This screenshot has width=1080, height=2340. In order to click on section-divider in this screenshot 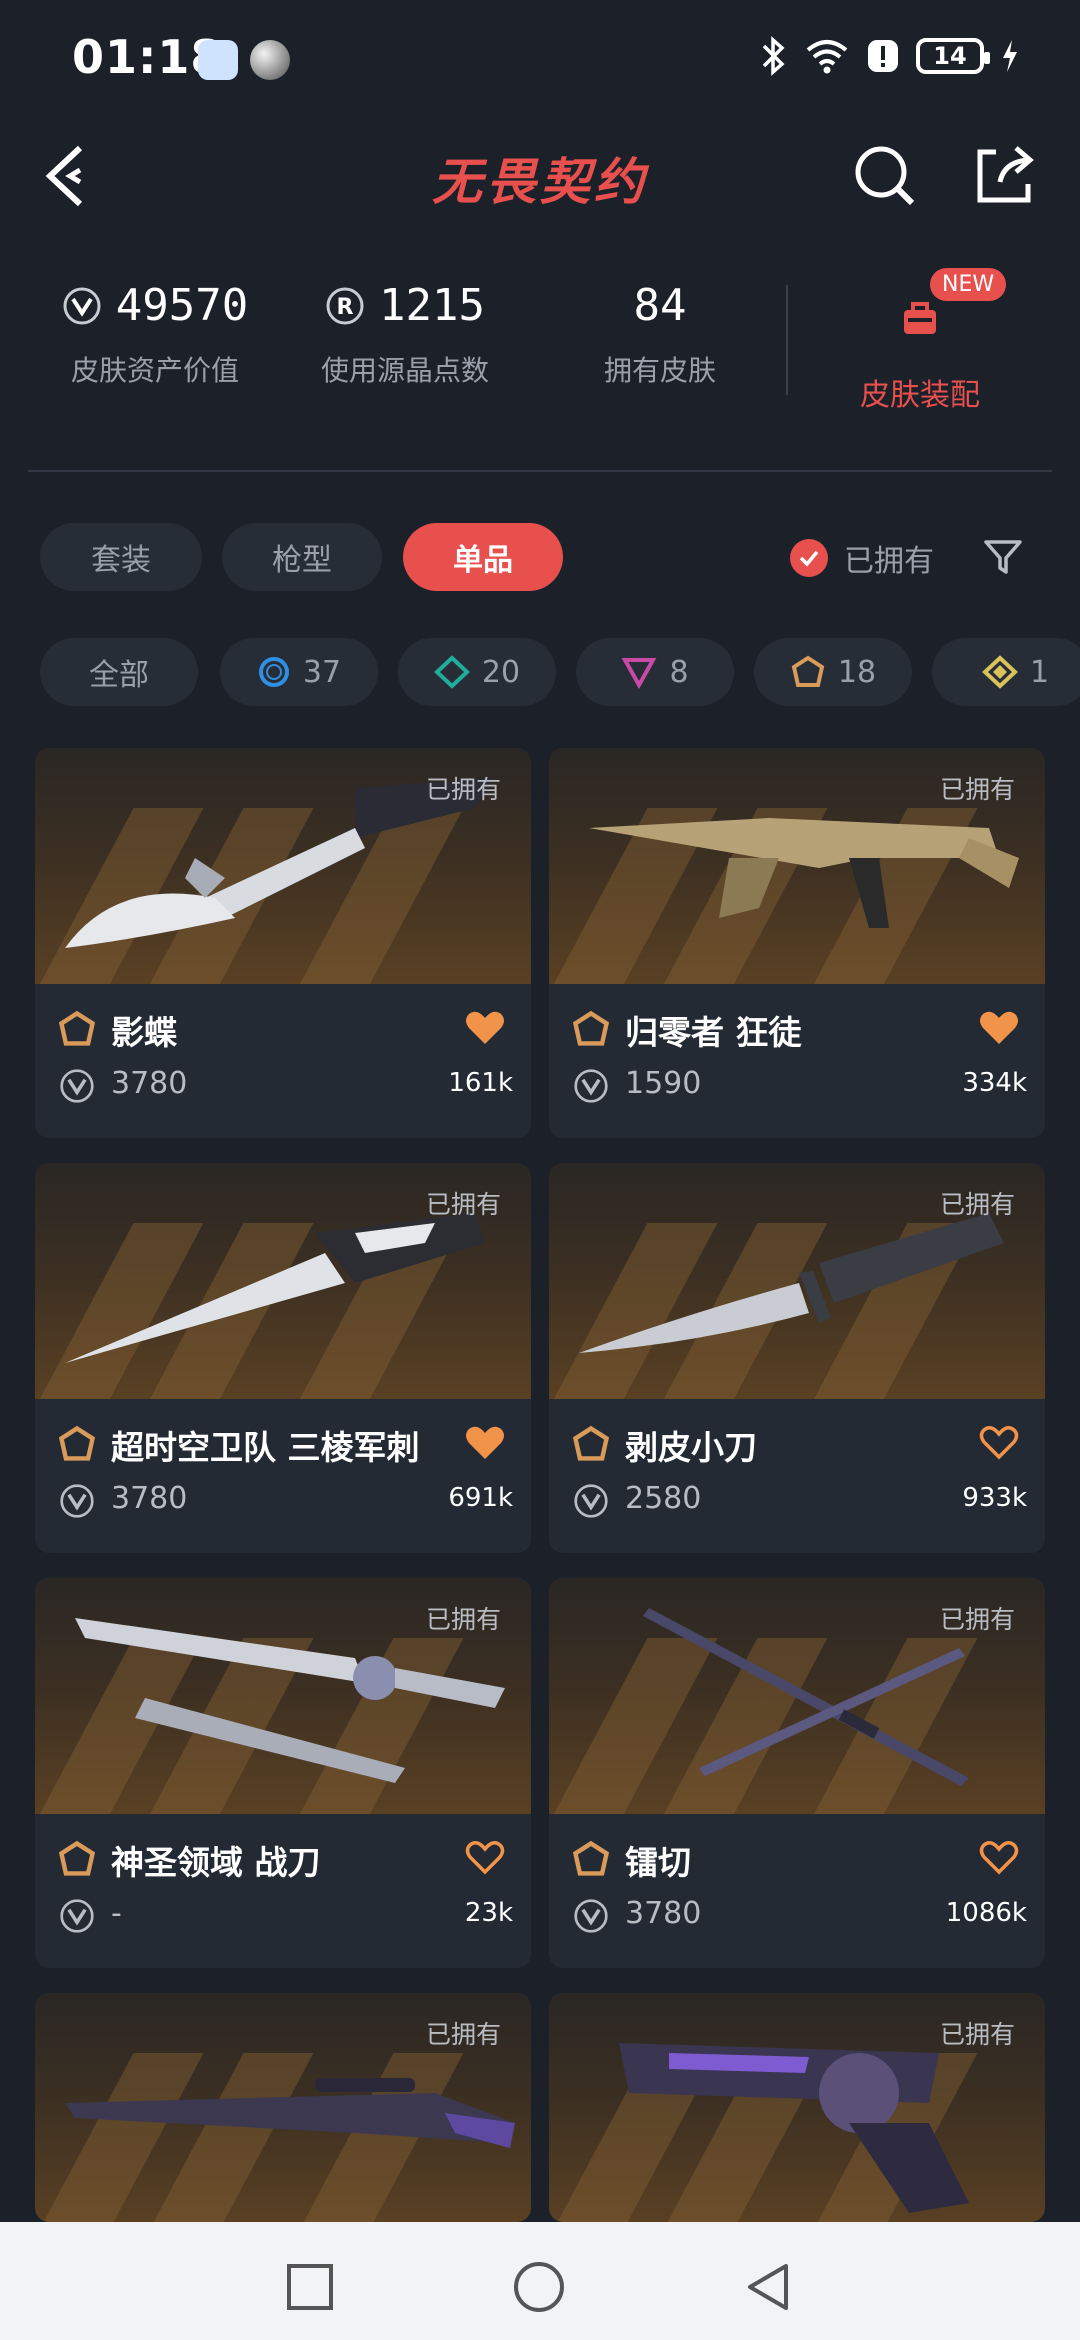, I will do `click(540, 471)`.